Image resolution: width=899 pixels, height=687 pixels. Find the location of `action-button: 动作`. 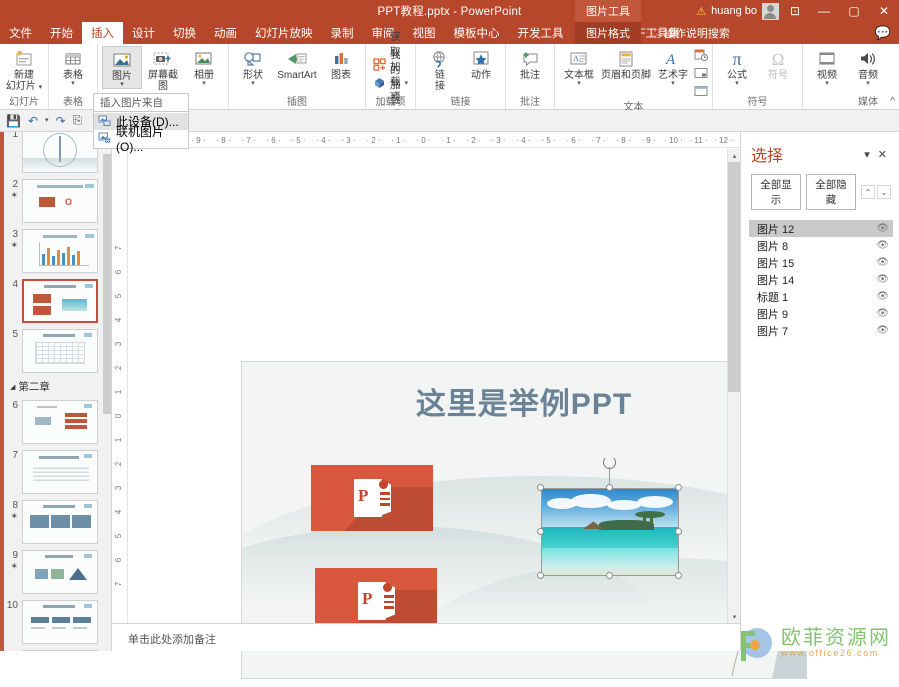

action-button: 动作 is located at coordinates (481, 63).